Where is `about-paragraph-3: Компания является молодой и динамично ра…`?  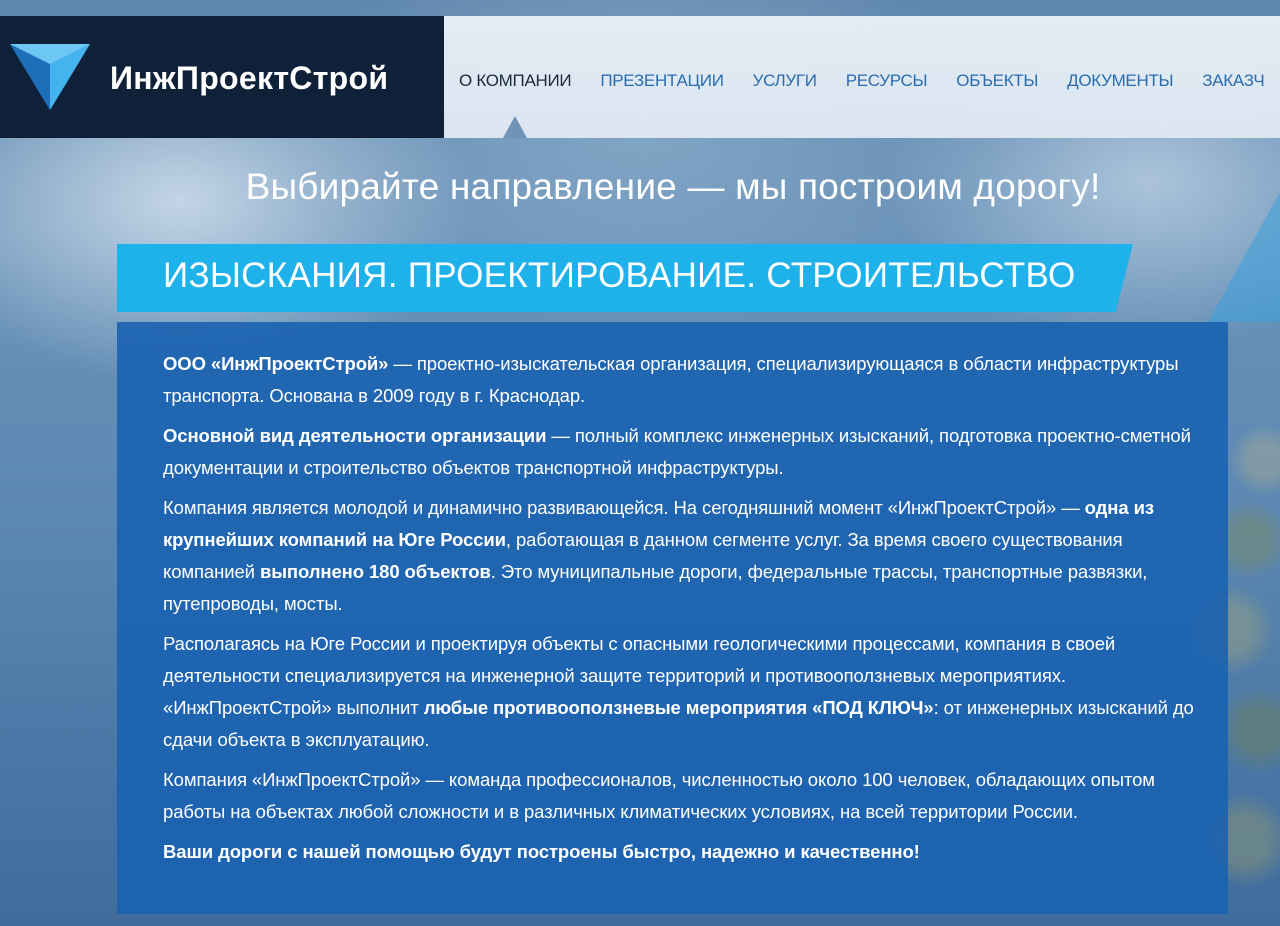 about-paragraph-3: Компания является молодой и динамично ра… is located at coordinates (658, 555).